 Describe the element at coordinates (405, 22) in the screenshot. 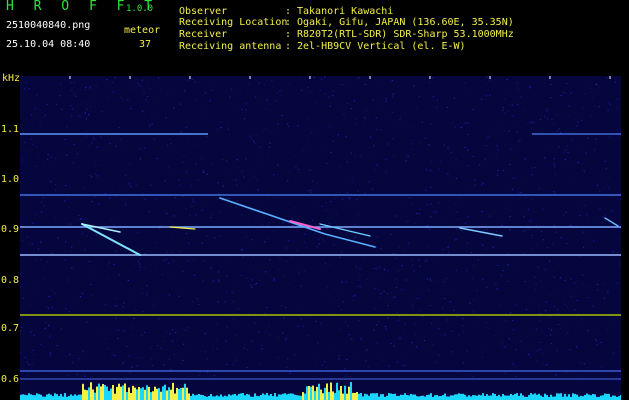

I see `location-value: Ogaki, Gifu, JAPAN (136.60E, 35.35N)` at that location.